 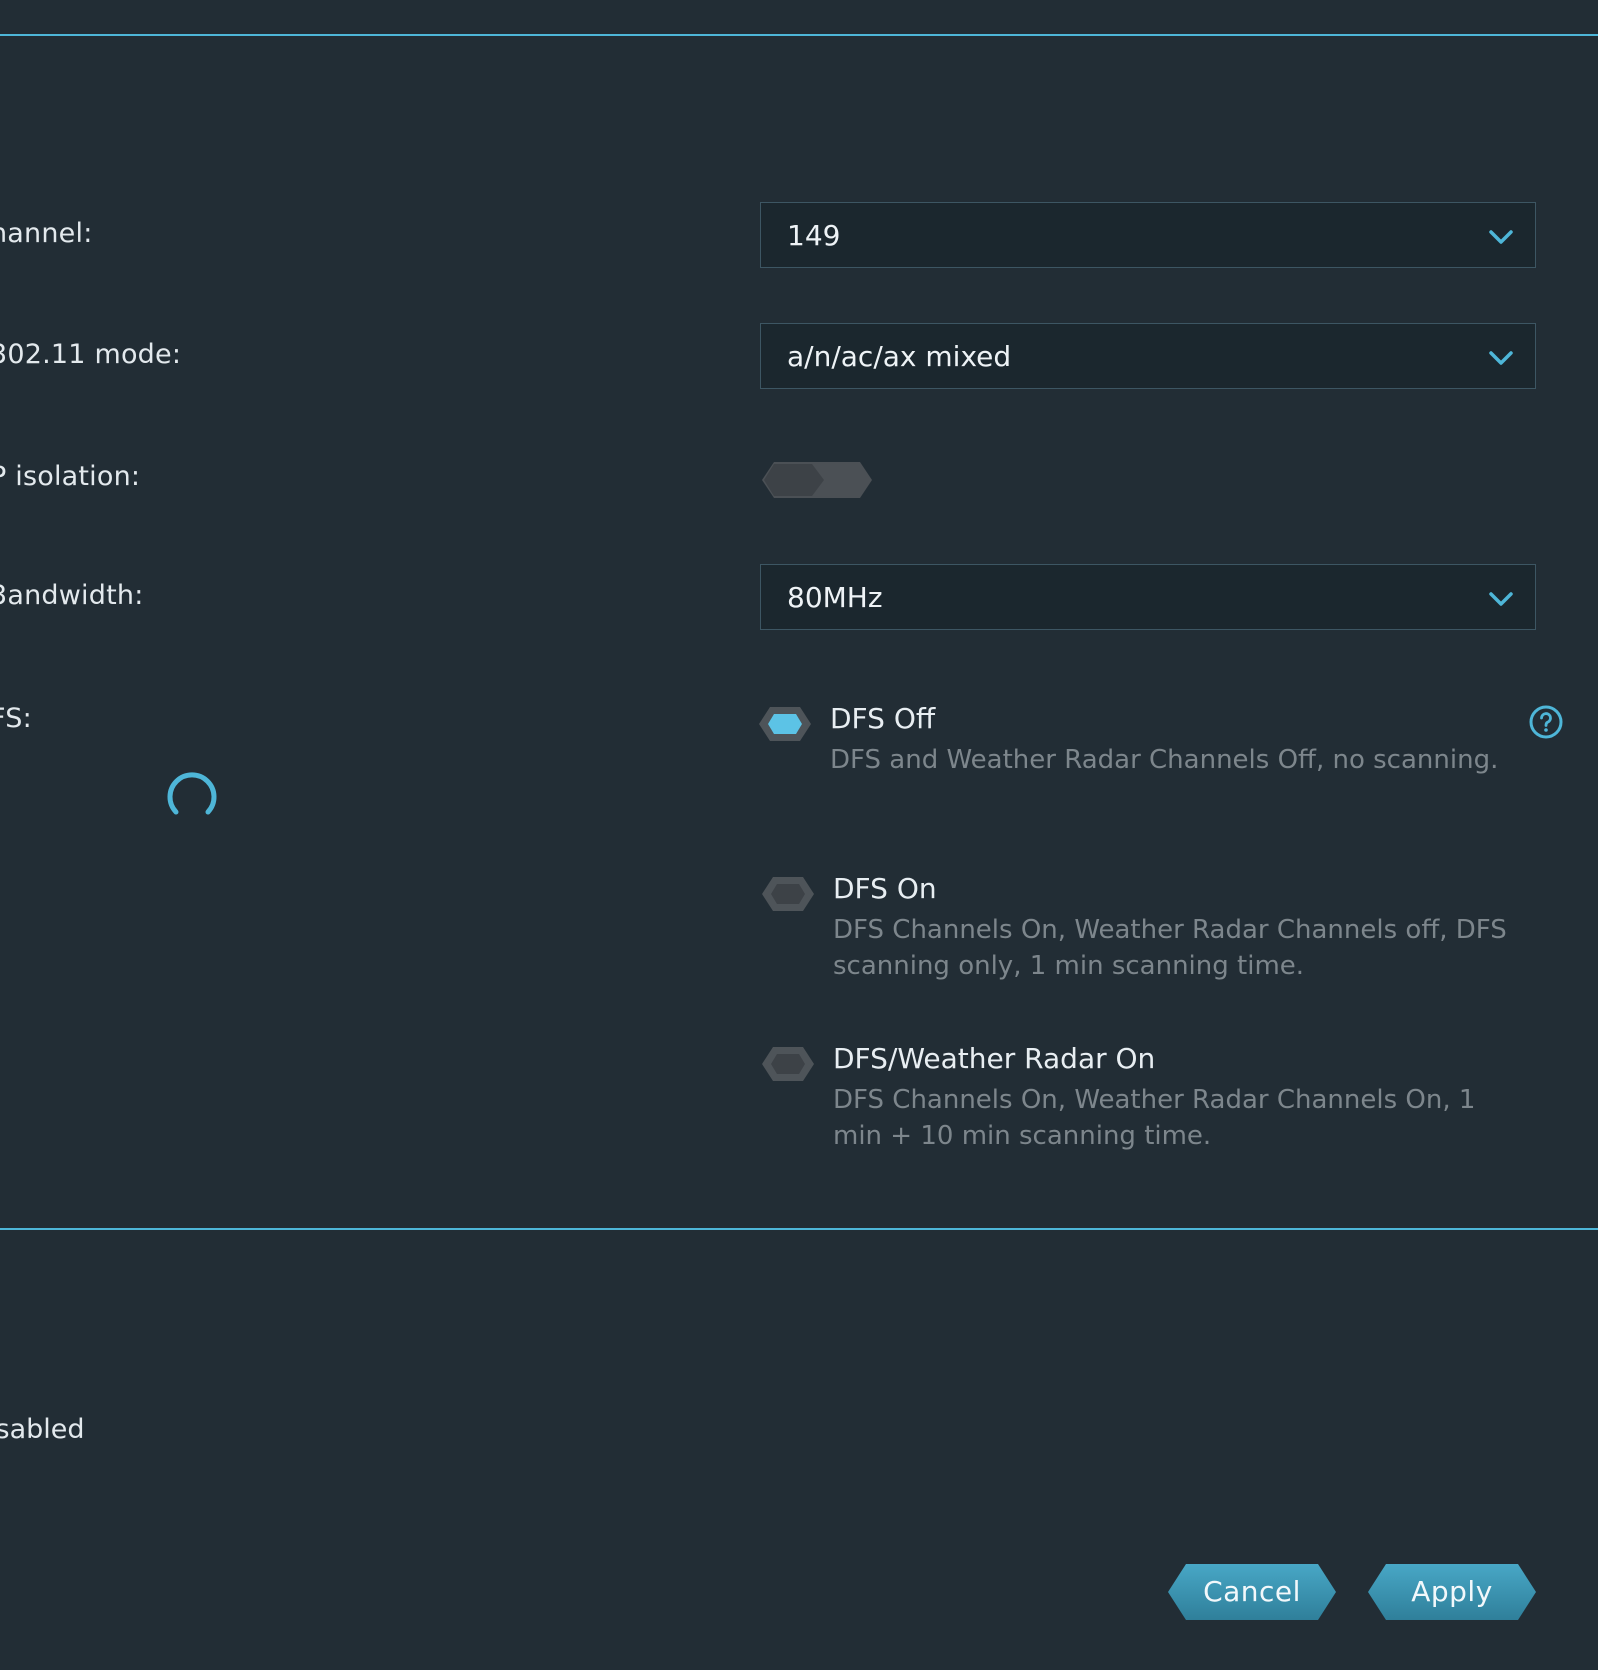 What do you see at coordinates (16, 718) in the screenshot?
I see `dfs-label: FS:` at bounding box center [16, 718].